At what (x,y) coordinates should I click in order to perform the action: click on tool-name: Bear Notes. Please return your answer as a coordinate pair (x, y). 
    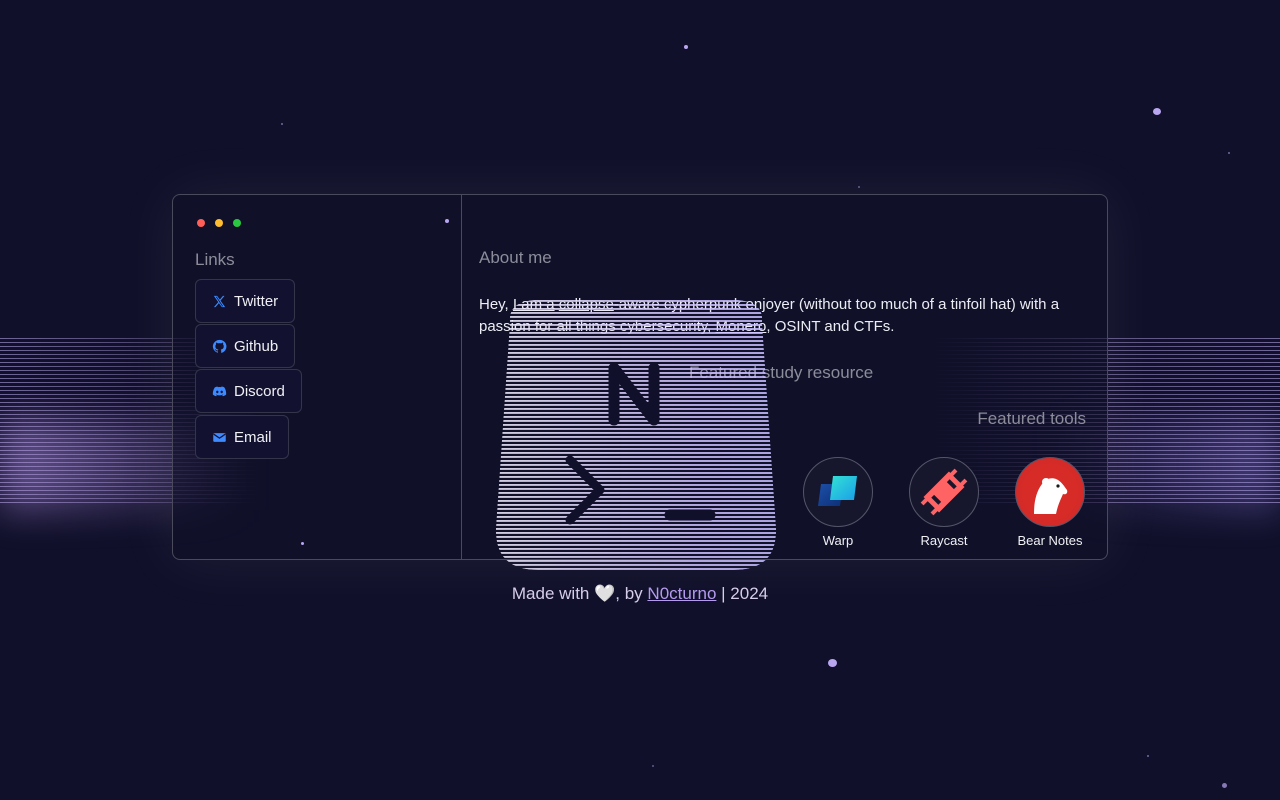
    Looking at the image, I should click on (1050, 540).